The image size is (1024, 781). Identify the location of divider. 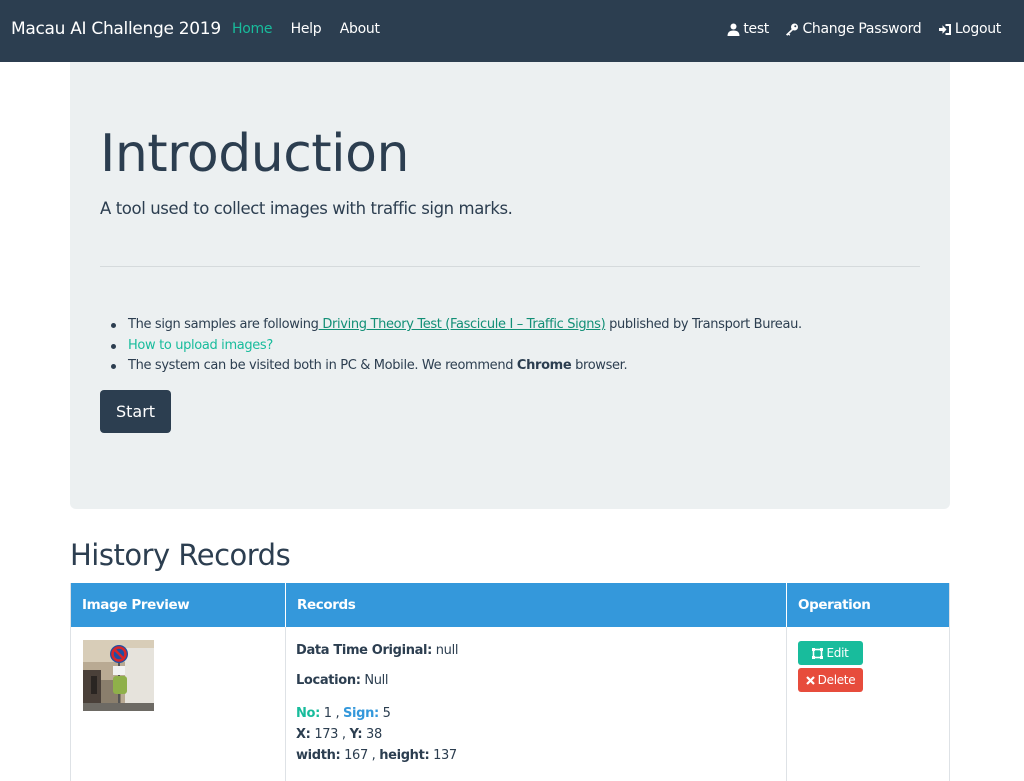
(510, 266).